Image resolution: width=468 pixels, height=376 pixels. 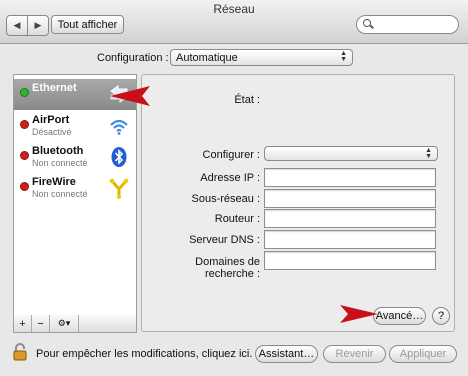 What do you see at coordinates (52, 132) in the screenshot?
I see `service-status: Désactivé` at bounding box center [52, 132].